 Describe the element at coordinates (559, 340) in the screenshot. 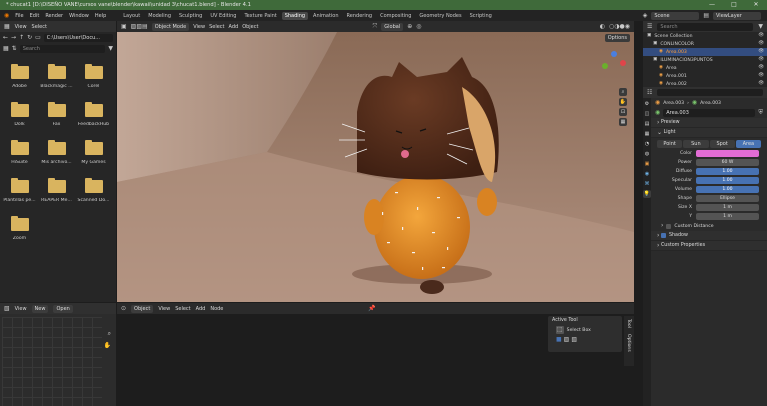

I see `select-new-icon: ■` at that location.